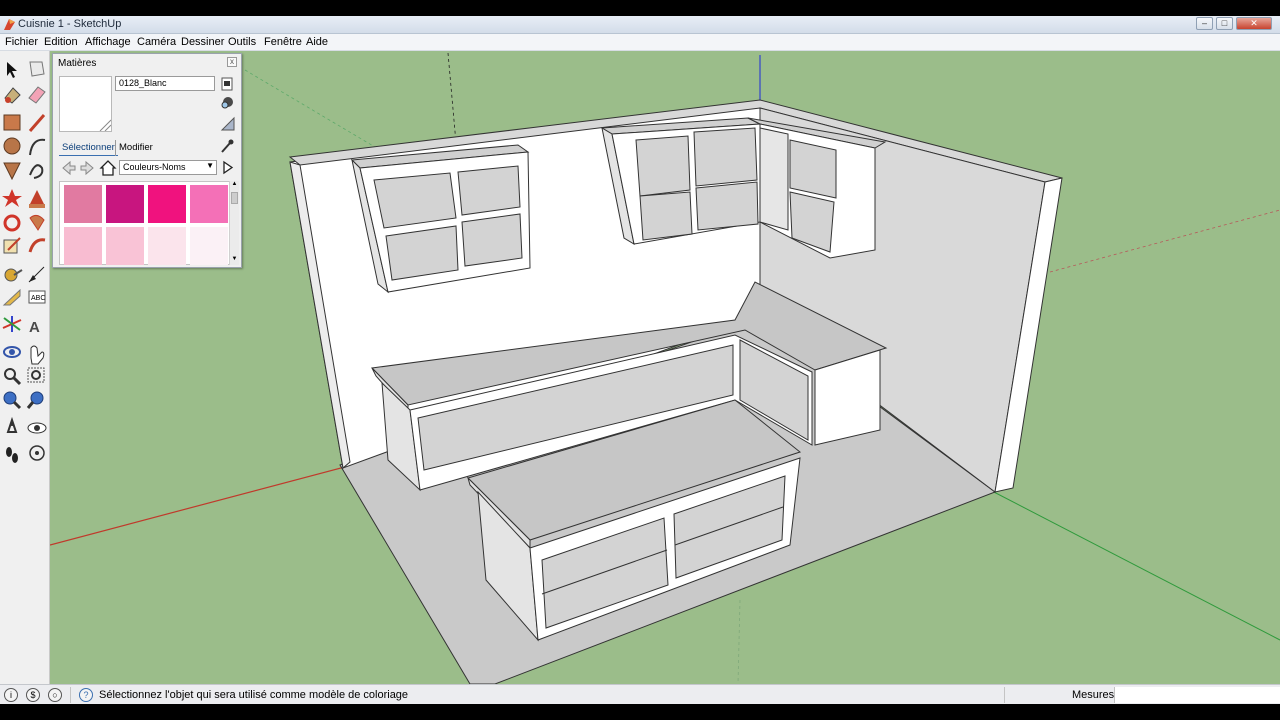  I want to click on svg-text: A, so click(34, 327).